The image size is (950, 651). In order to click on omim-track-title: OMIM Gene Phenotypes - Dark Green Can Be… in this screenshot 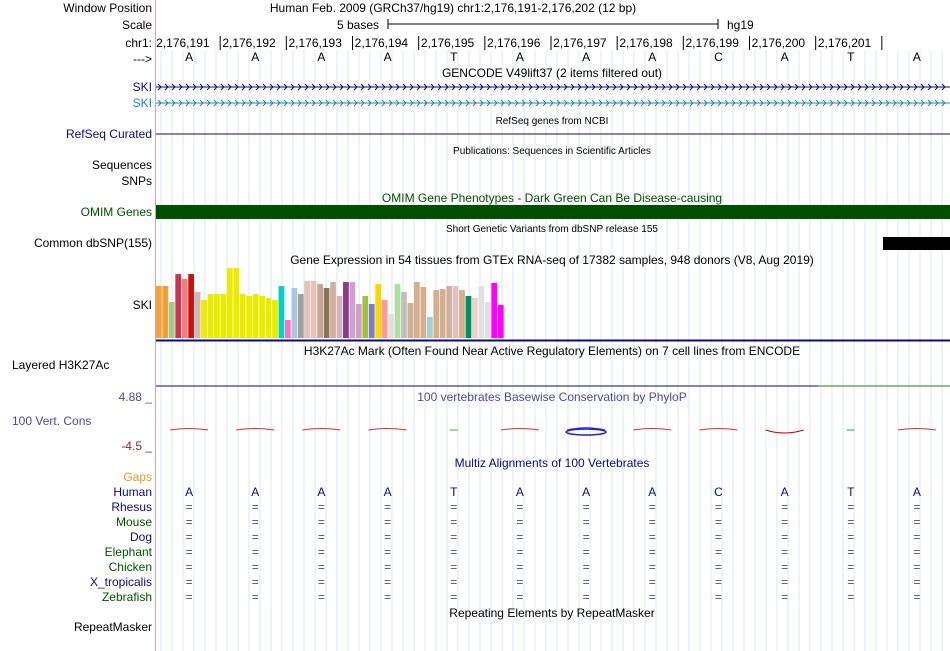, I will do `click(552, 198)`.